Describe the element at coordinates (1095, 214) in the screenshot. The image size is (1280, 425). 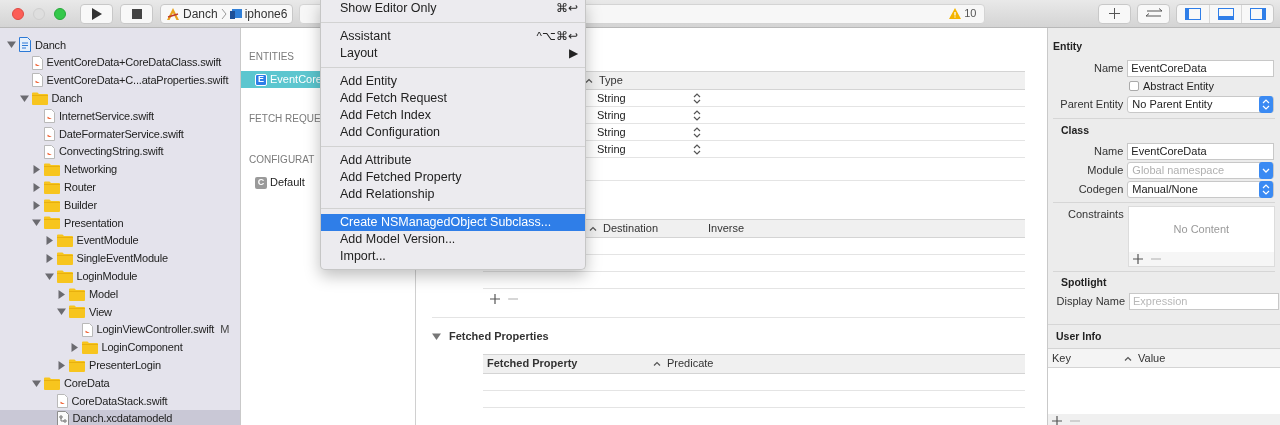
I see `field-label: Constraints` at that location.